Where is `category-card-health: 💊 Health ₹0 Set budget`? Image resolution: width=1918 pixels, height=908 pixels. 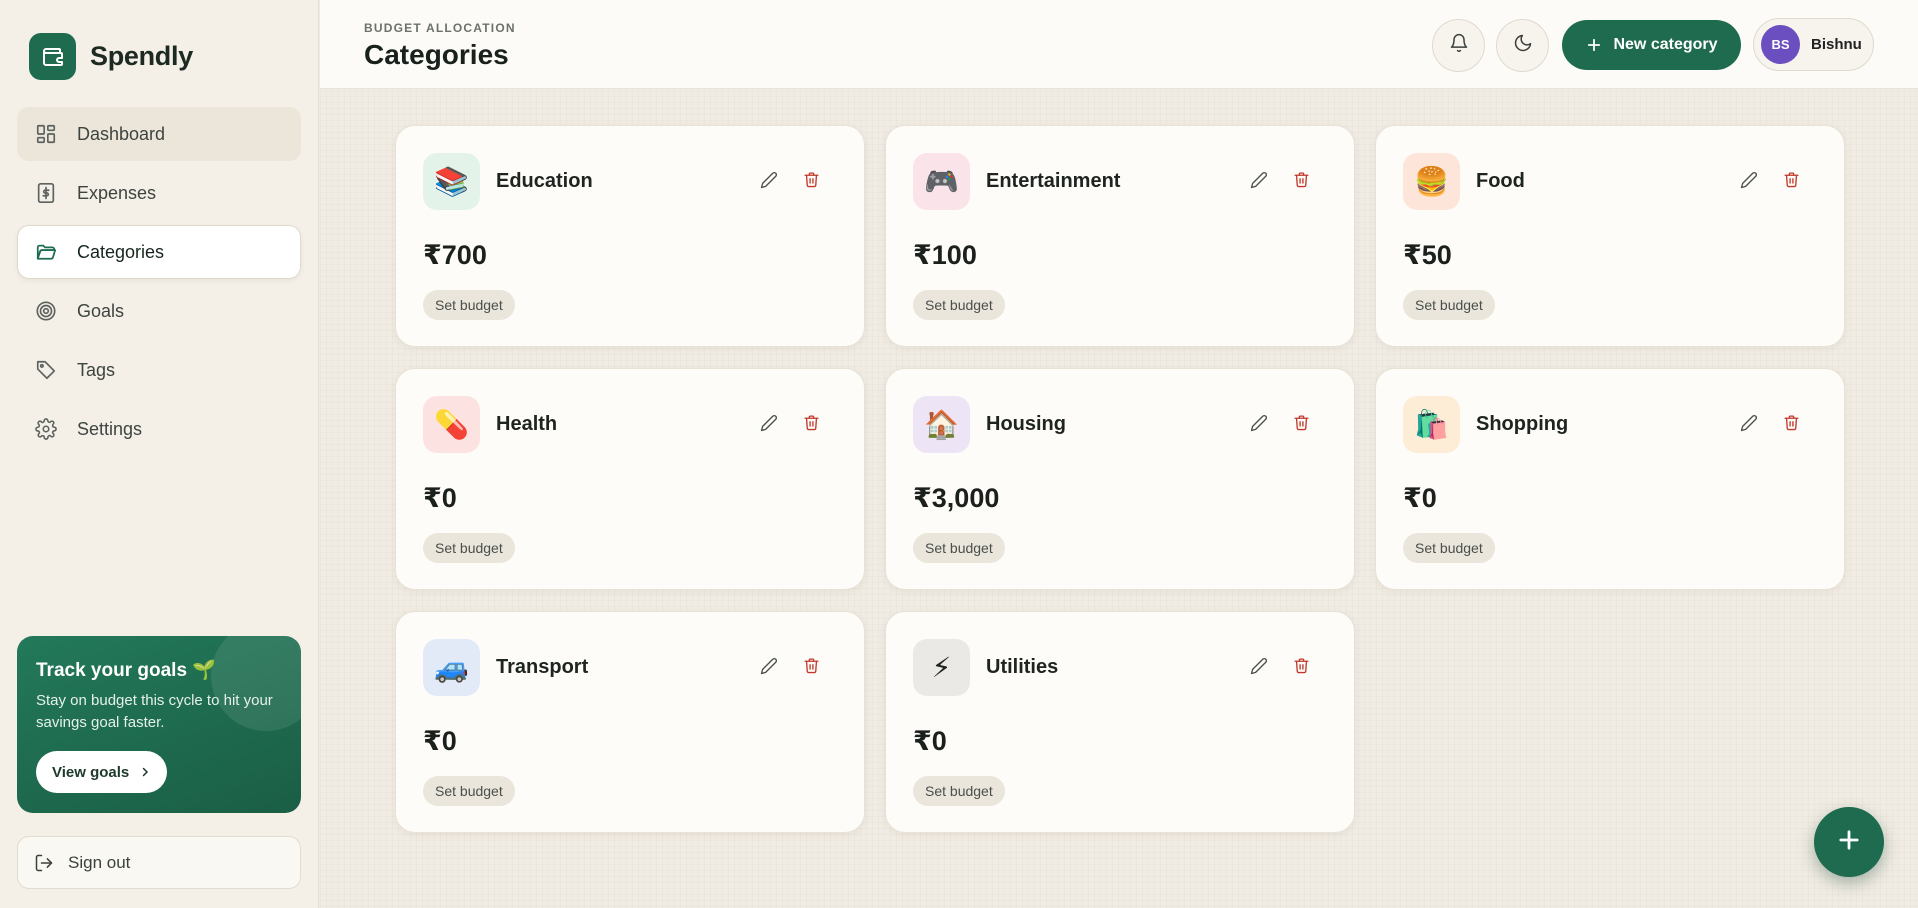 category-card-health: 💊 Health ₹0 Set budget is located at coordinates (630, 479).